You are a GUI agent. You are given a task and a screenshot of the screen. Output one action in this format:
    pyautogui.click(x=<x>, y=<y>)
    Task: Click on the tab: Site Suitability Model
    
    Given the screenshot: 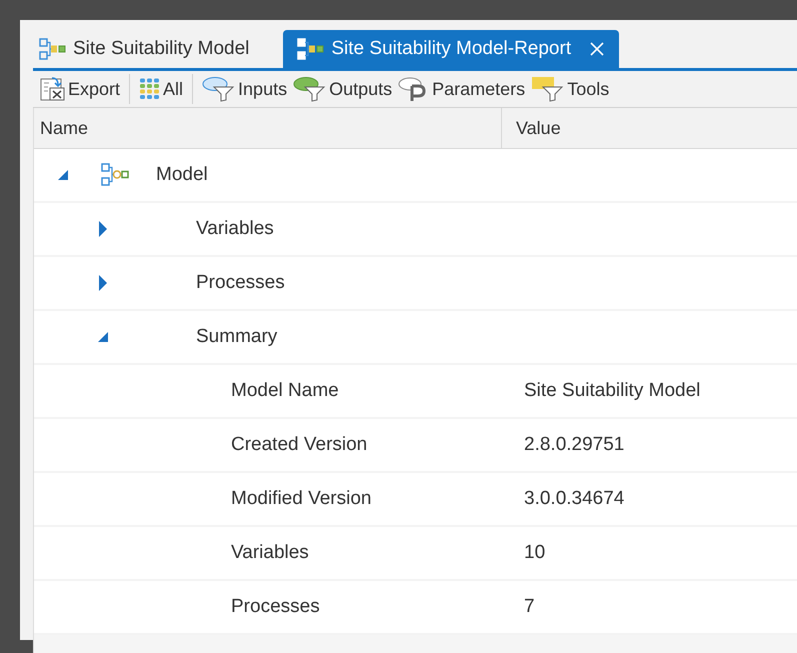 What is the action you would take?
    pyautogui.click(x=147, y=49)
    